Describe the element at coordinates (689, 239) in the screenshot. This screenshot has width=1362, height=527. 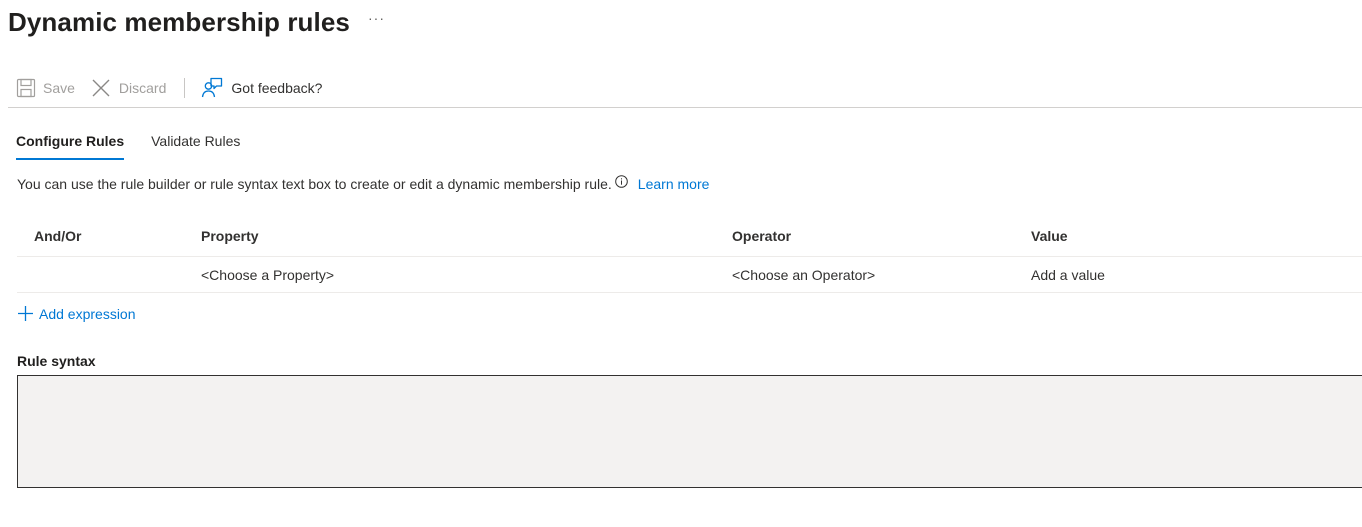
I see `grid-header: And/Or Property Operator Value` at that location.